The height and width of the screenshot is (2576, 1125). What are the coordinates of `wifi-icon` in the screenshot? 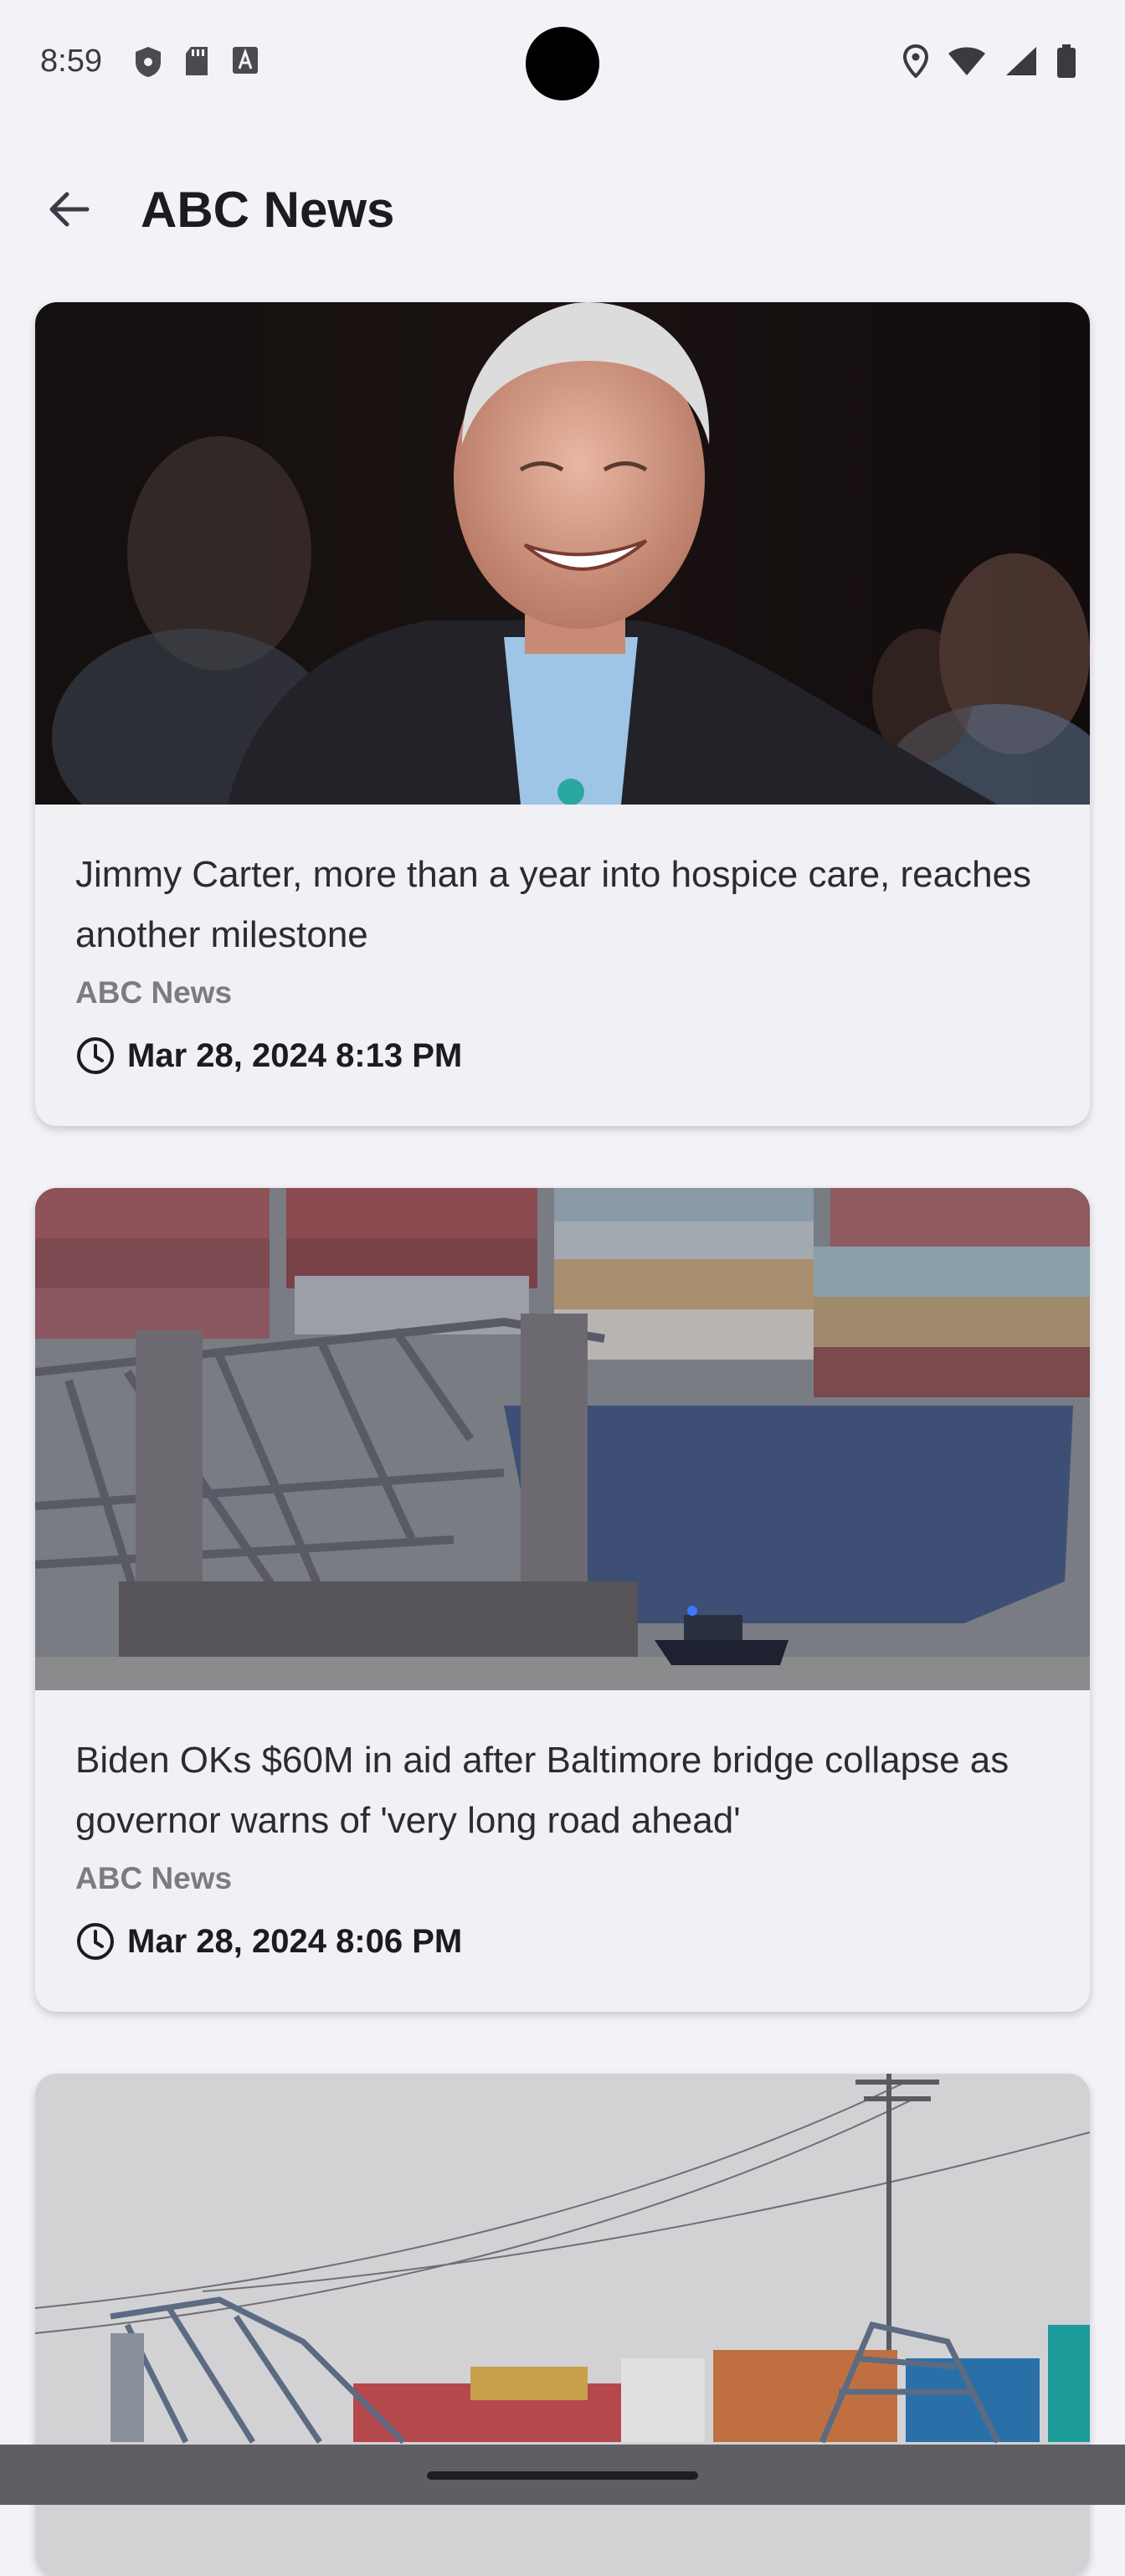 It's located at (966, 61).